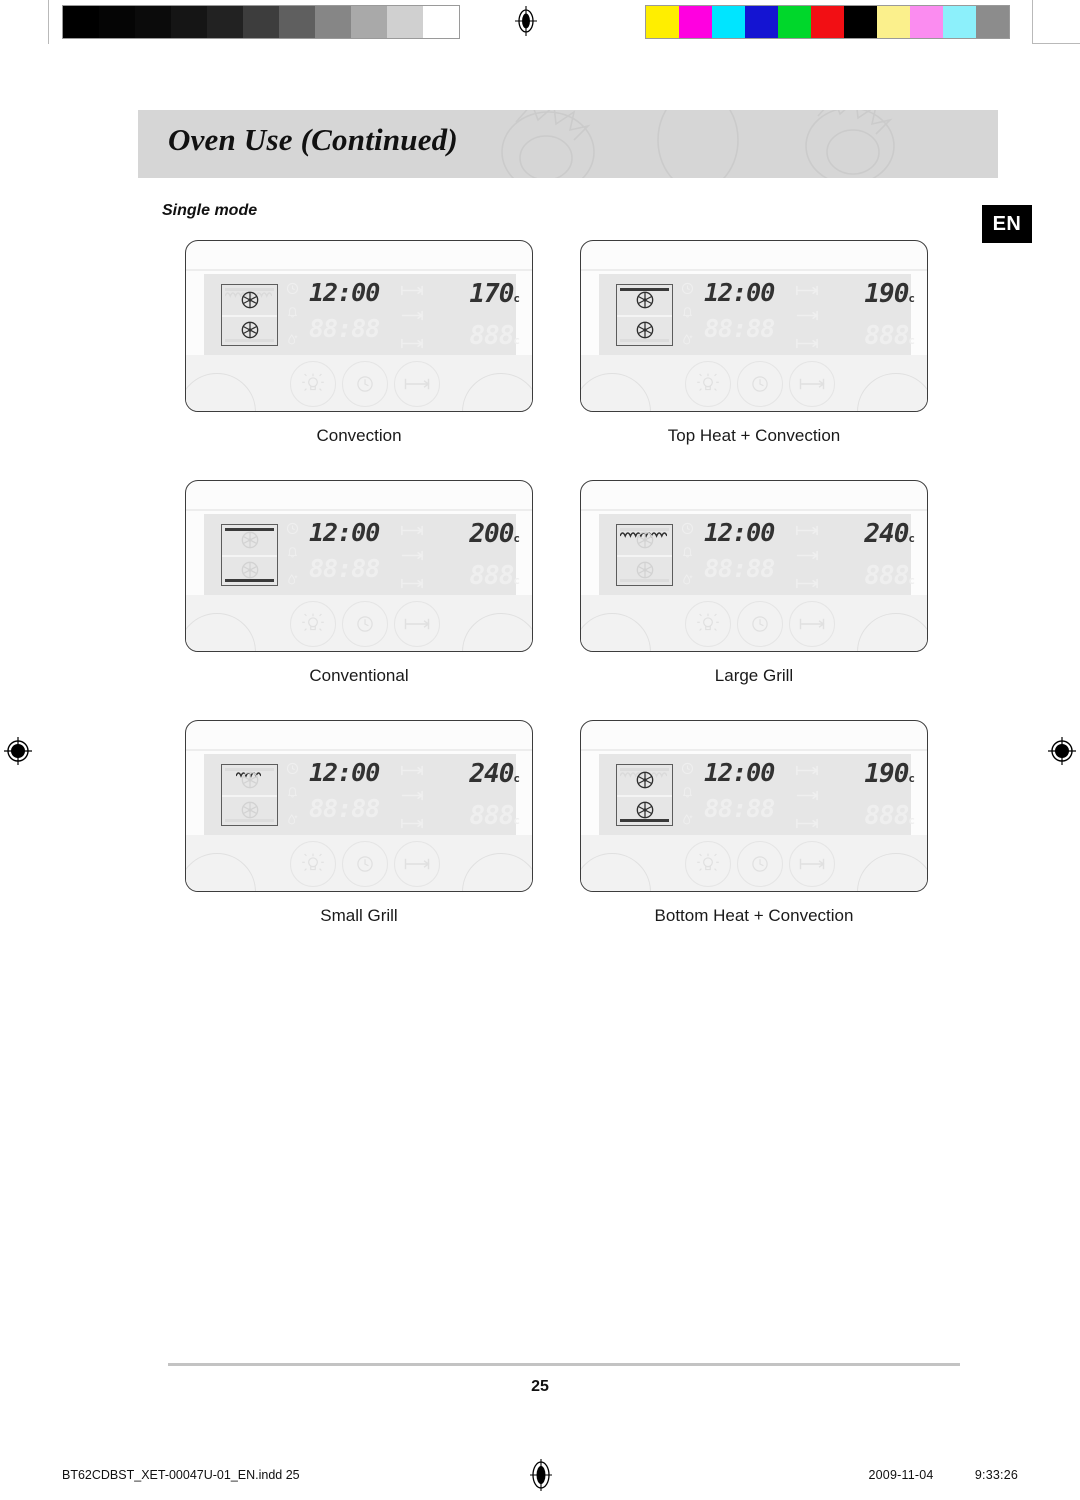 This screenshot has width=1080, height=1500. I want to click on footer-timestamp: 2009-11-04 9:33:26, so click(944, 1475).